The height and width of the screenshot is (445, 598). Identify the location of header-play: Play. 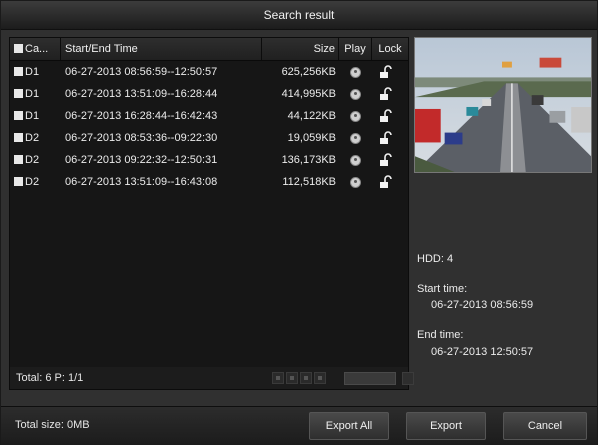
(355, 49).